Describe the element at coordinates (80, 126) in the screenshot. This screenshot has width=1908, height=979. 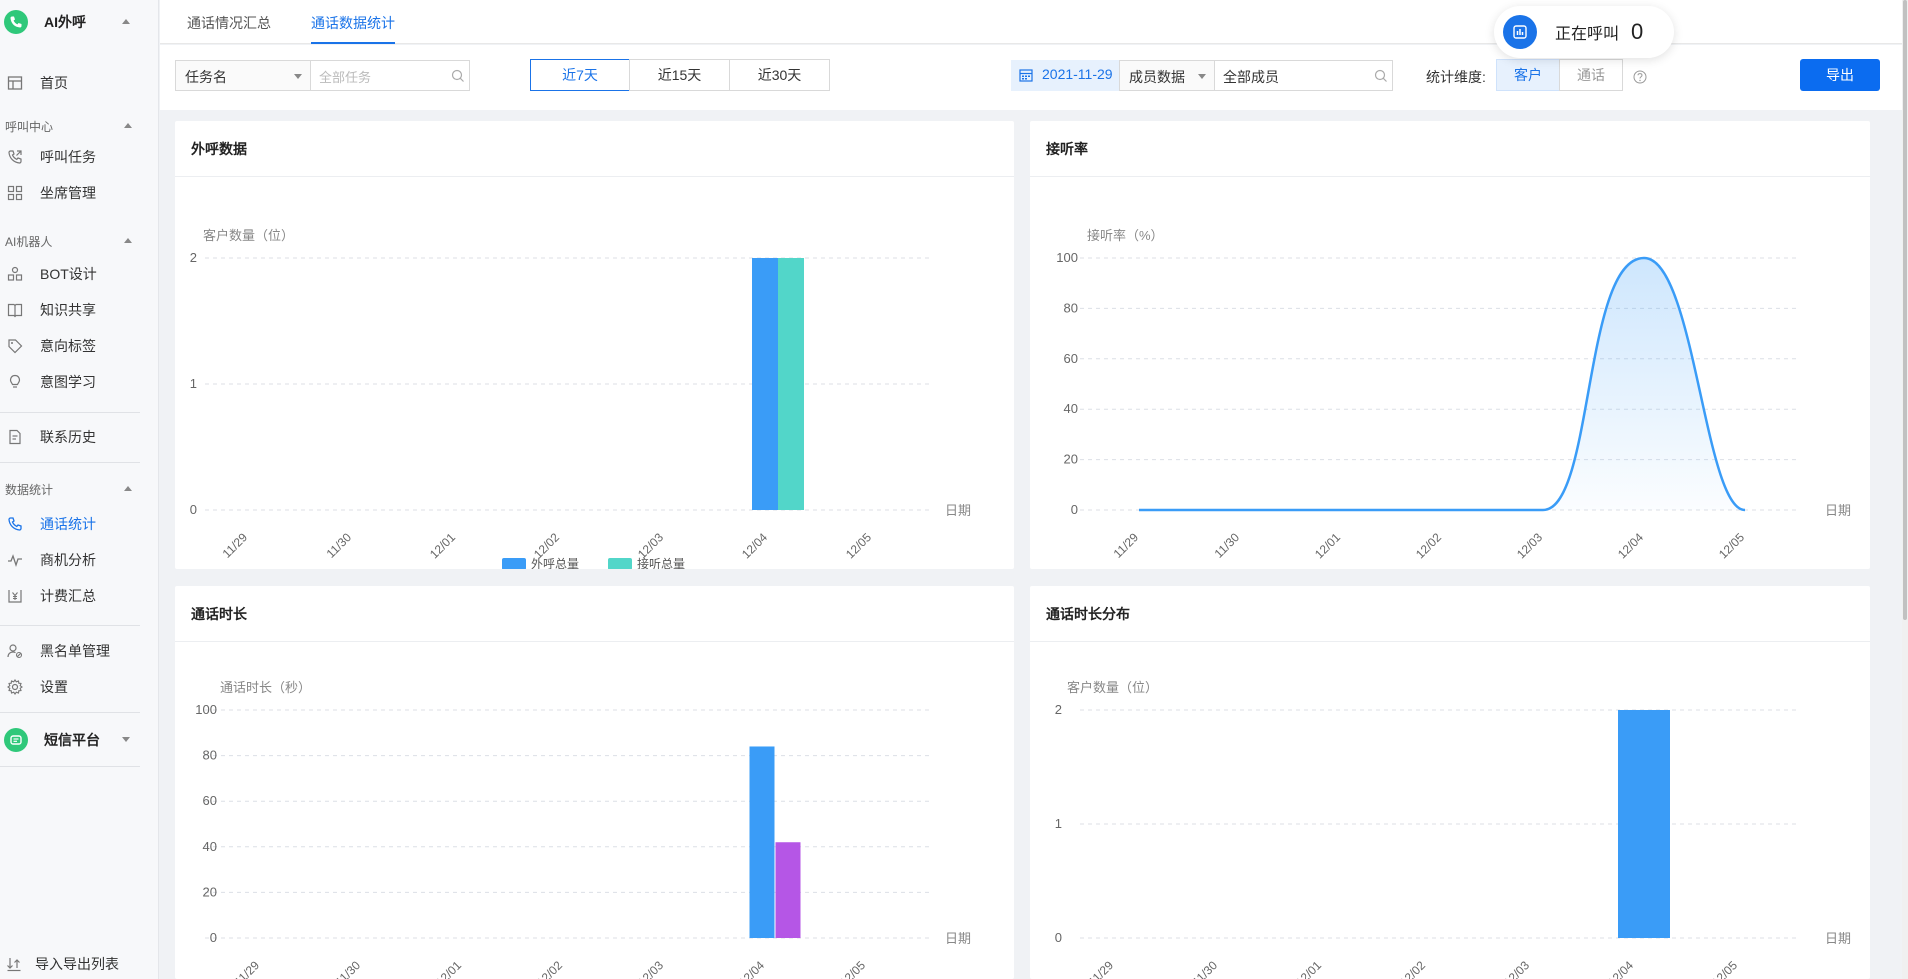
I see `sidebar-group-call-center: 呼叫中心` at that location.